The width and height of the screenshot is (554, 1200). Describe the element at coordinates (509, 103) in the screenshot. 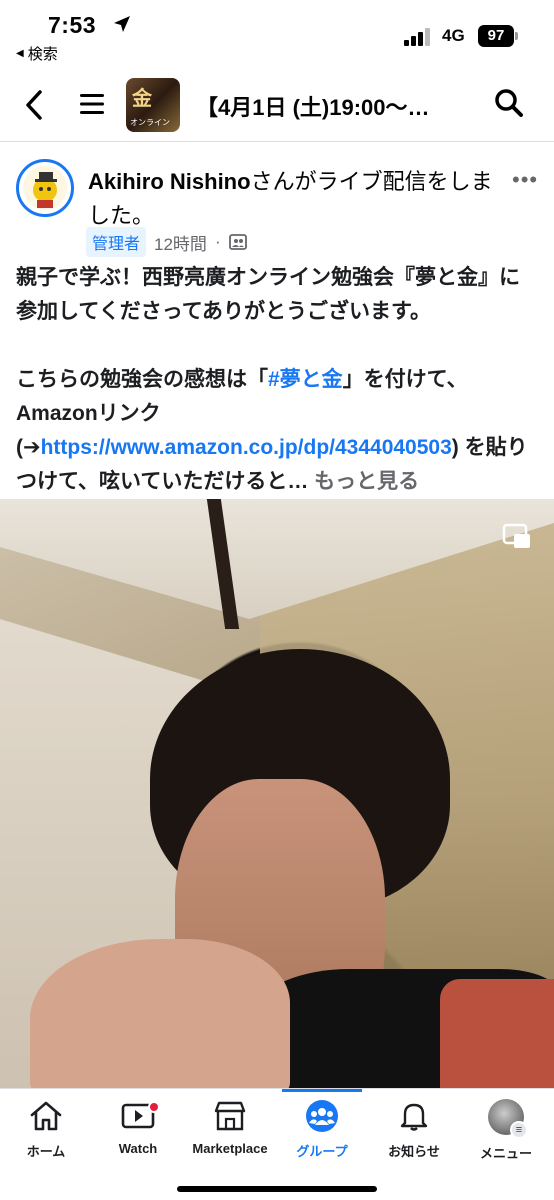

I see `search-icon` at that location.